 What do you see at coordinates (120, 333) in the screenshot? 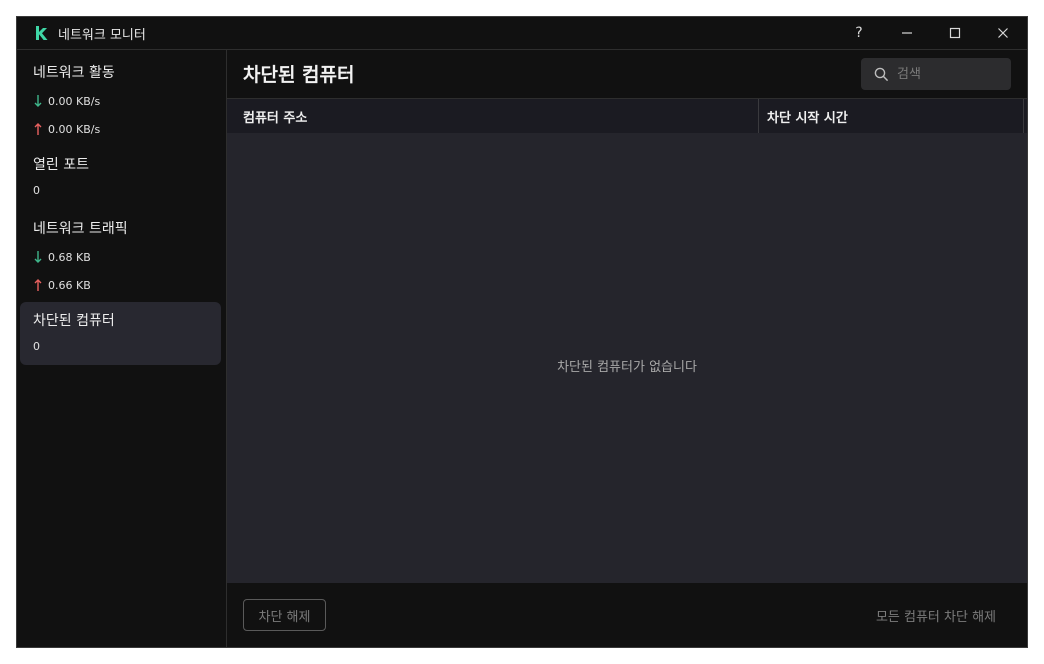
I see `sidebar-item-blocked-computers: 차단된 컴퓨터 0` at bounding box center [120, 333].